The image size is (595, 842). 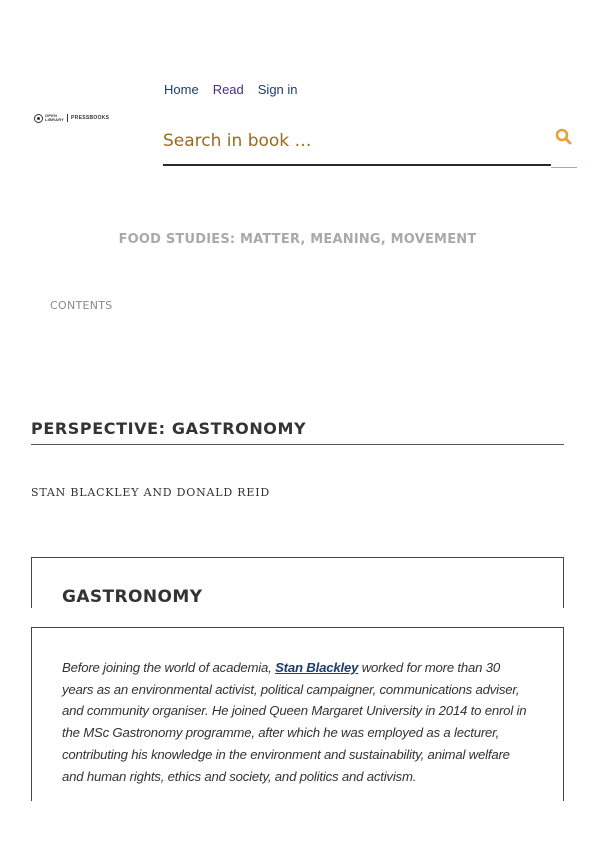 What do you see at coordinates (90, 118) in the screenshot?
I see `logo-brand-pressbooks: PRESSBOOKS` at bounding box center [90, 118].